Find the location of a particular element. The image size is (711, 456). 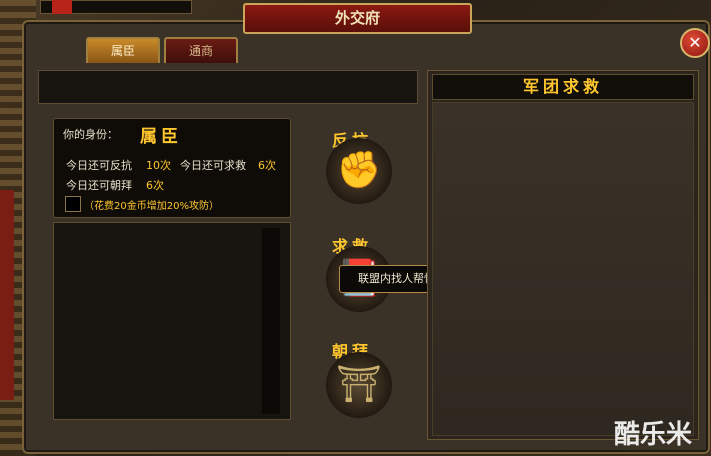

tab-vassal: 属臣 is located at coordinates (123, 50).